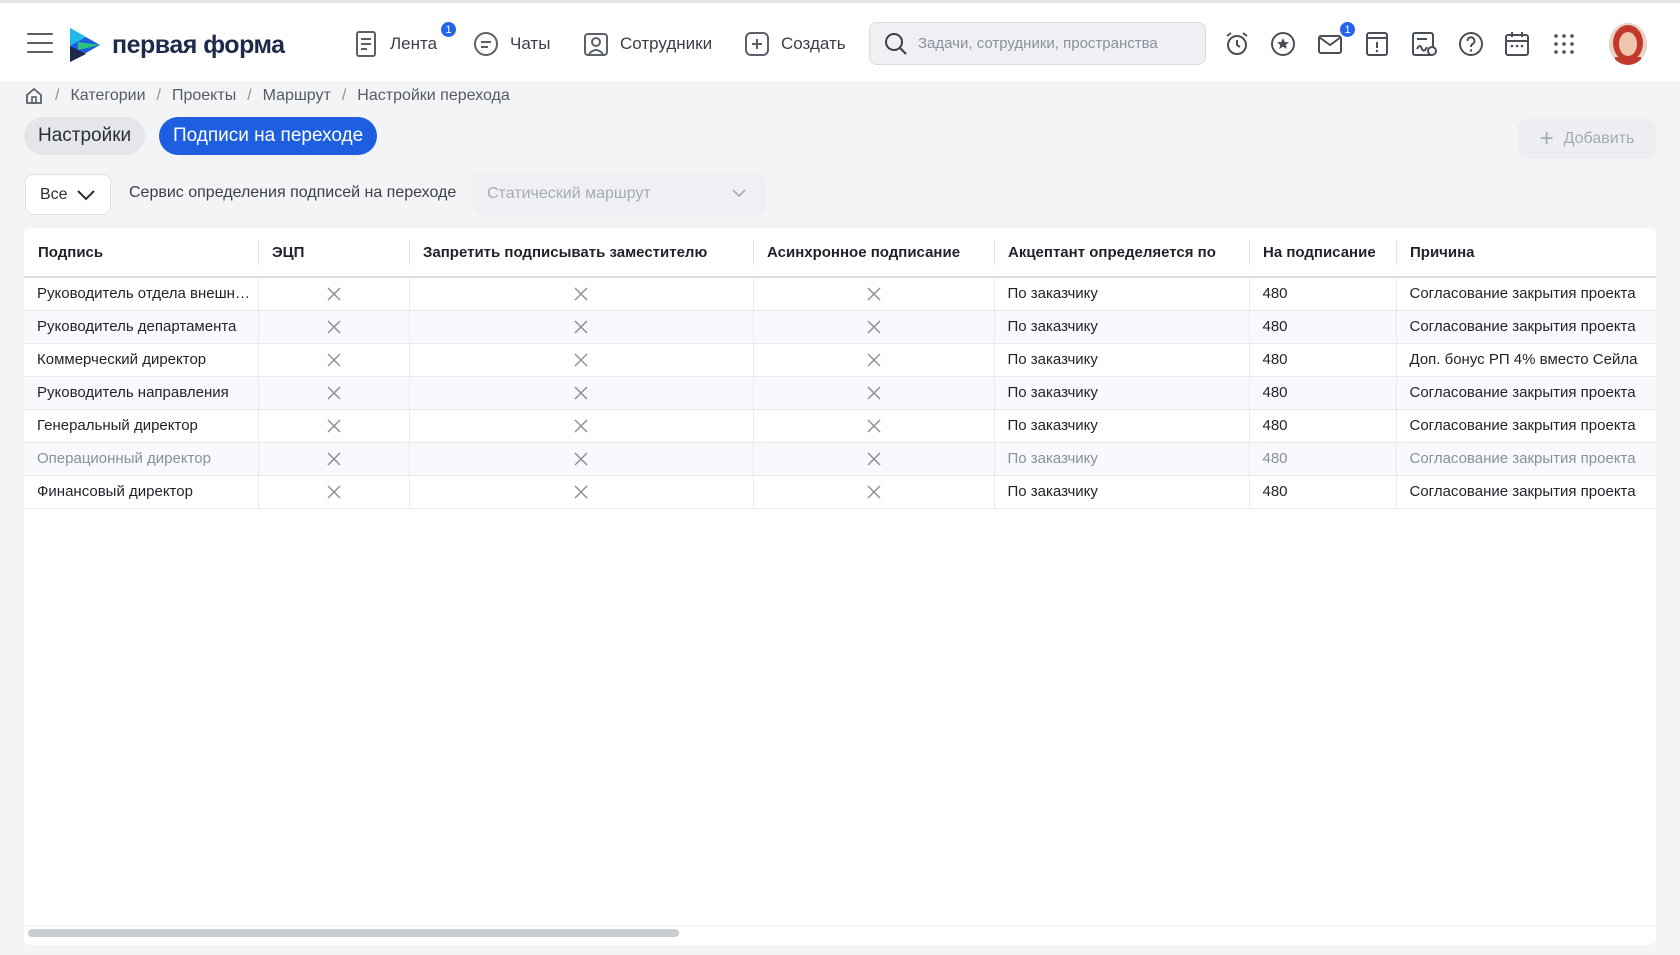 This screenshot has height=955, width=1680. I want to click on search-box, so click(1037, 43).